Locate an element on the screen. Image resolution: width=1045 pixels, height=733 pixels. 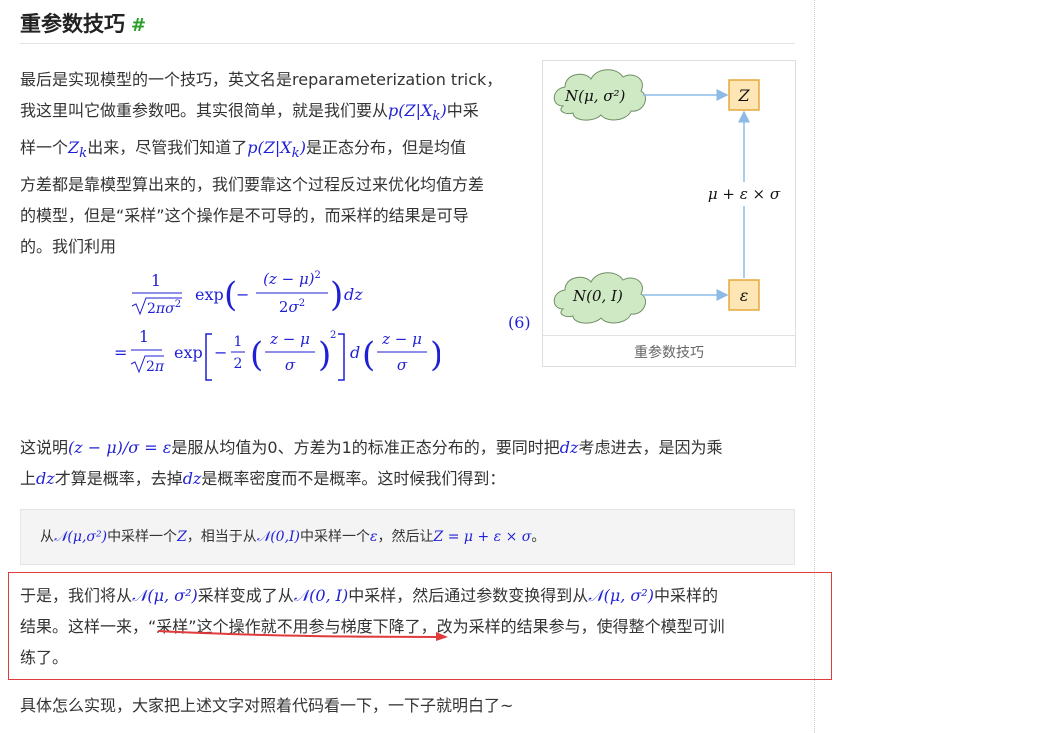
node-epsilon-label: ε is located at coordinates (744, 295).